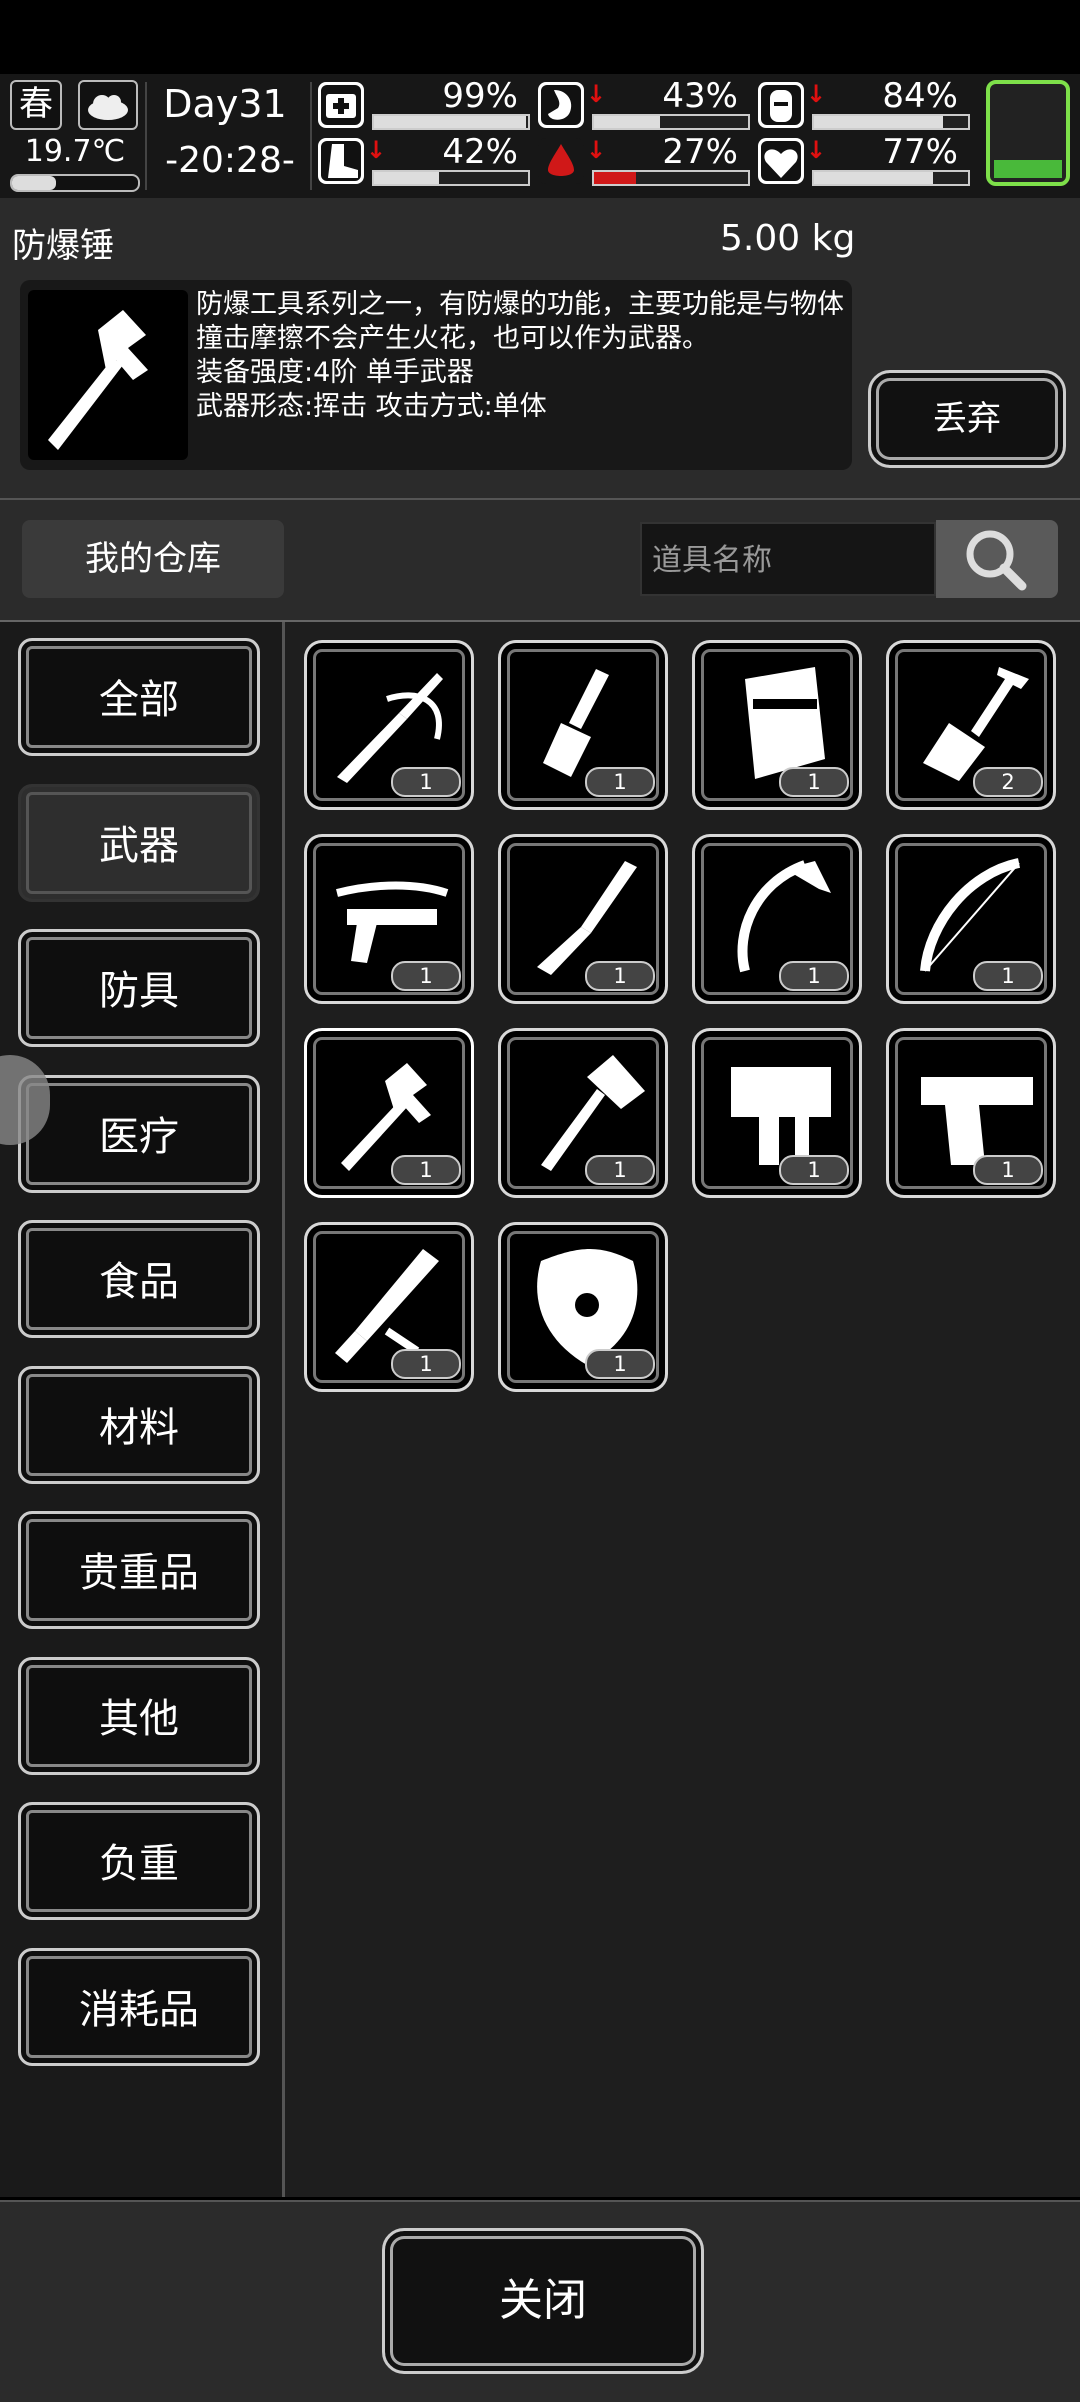 The width and height of the screenshot is (1080, 2402). What do you see at coordinates (36, 105) in the screenshot?
I see `season-badge: 春` at bounding box center [36, 105].